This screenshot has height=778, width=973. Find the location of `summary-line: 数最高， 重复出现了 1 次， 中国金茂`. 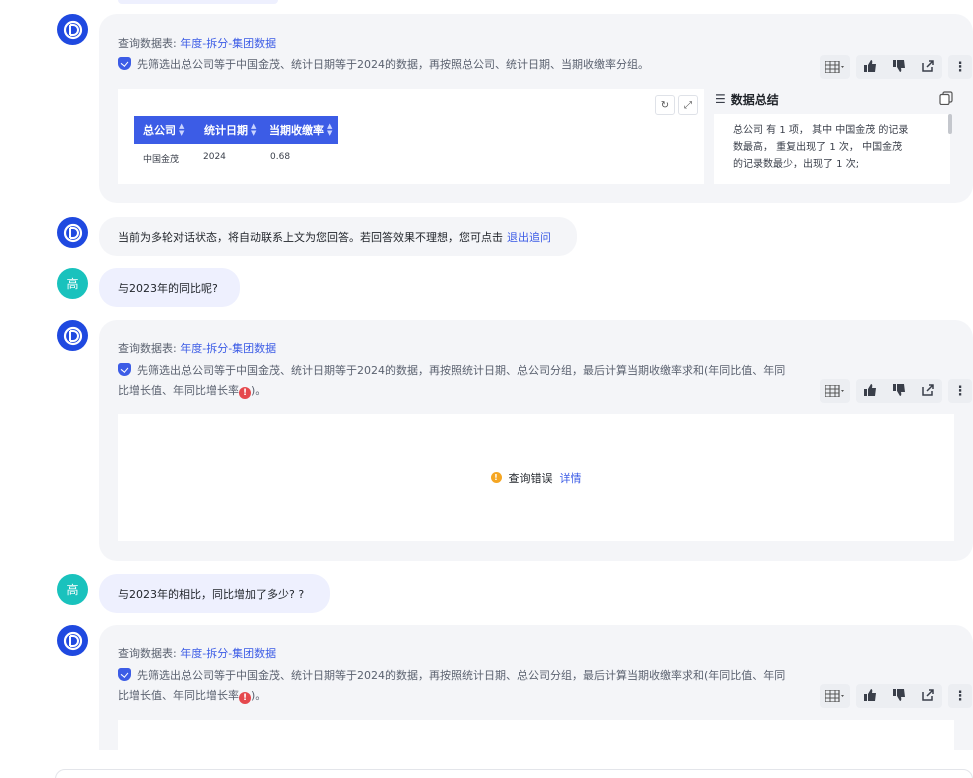

summary-line: 数最高， 重复出现了 1 次， 中国金茂 is located at coordinates (818, 147).